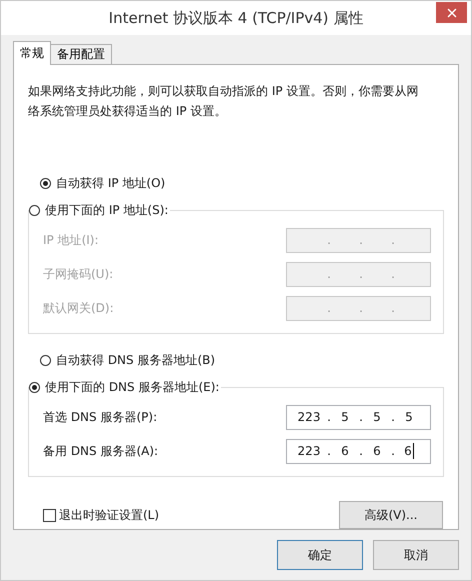  What do you see at coordinates (100, 417) in the screenshot?
I see `field-label: 首选 DNS 服务器(P):` at bounding box center [100, 417].